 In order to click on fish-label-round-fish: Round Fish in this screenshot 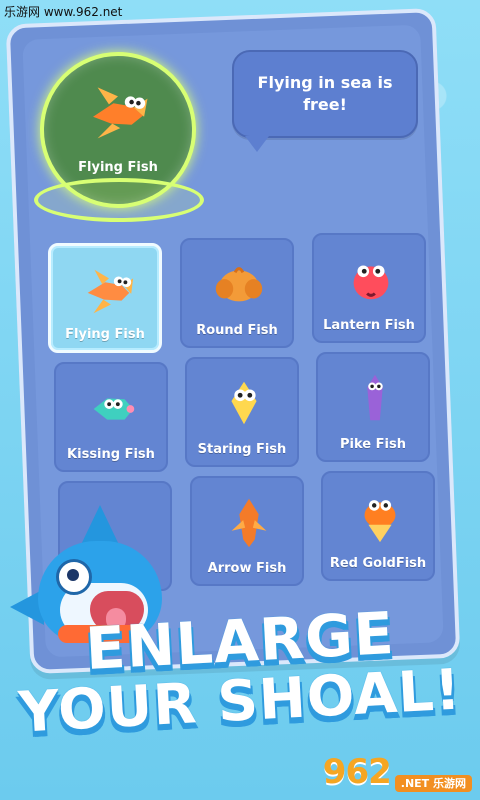, I will do `click(237, 330)`.